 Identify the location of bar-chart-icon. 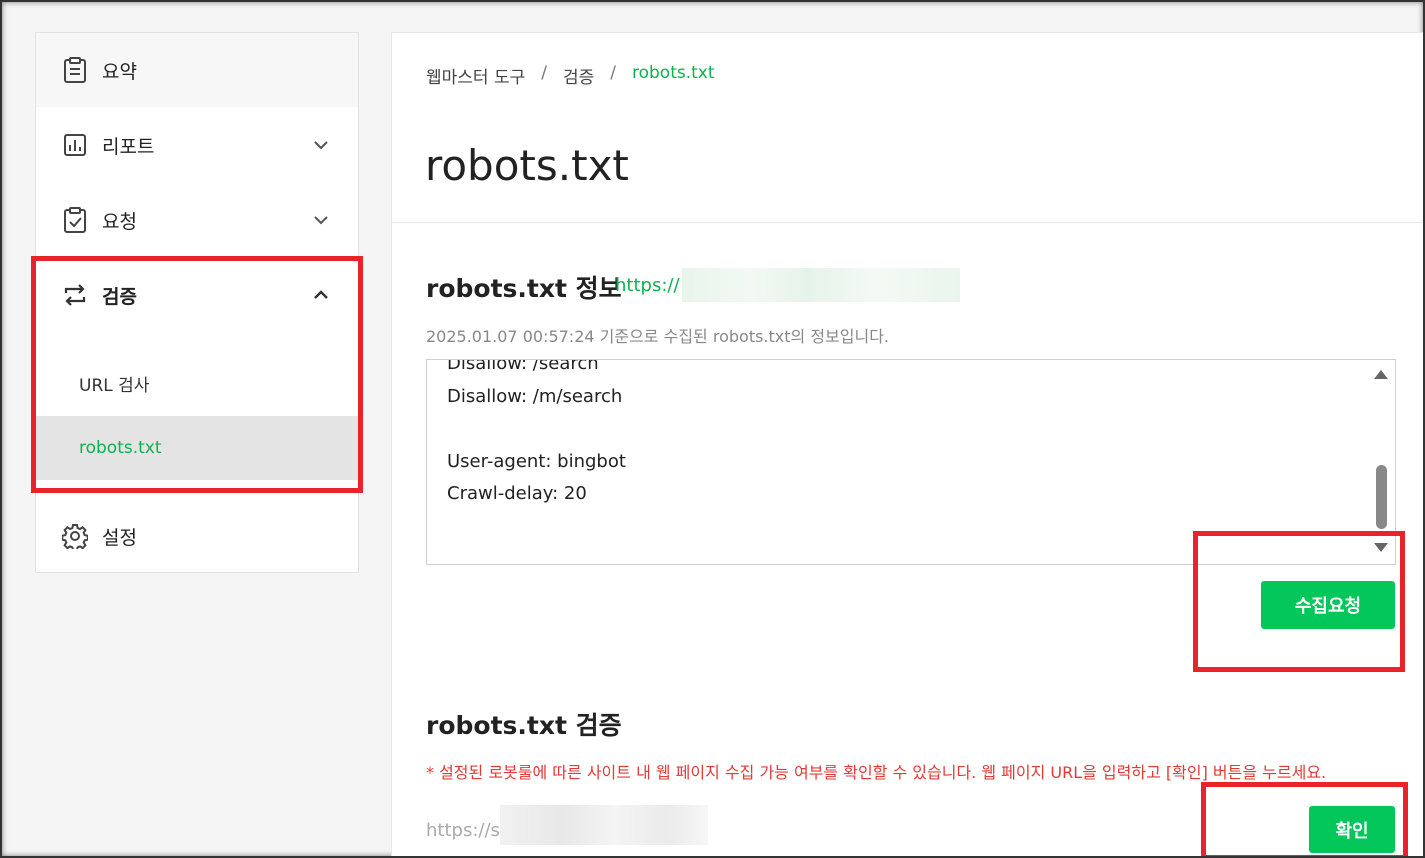
(75, 145).